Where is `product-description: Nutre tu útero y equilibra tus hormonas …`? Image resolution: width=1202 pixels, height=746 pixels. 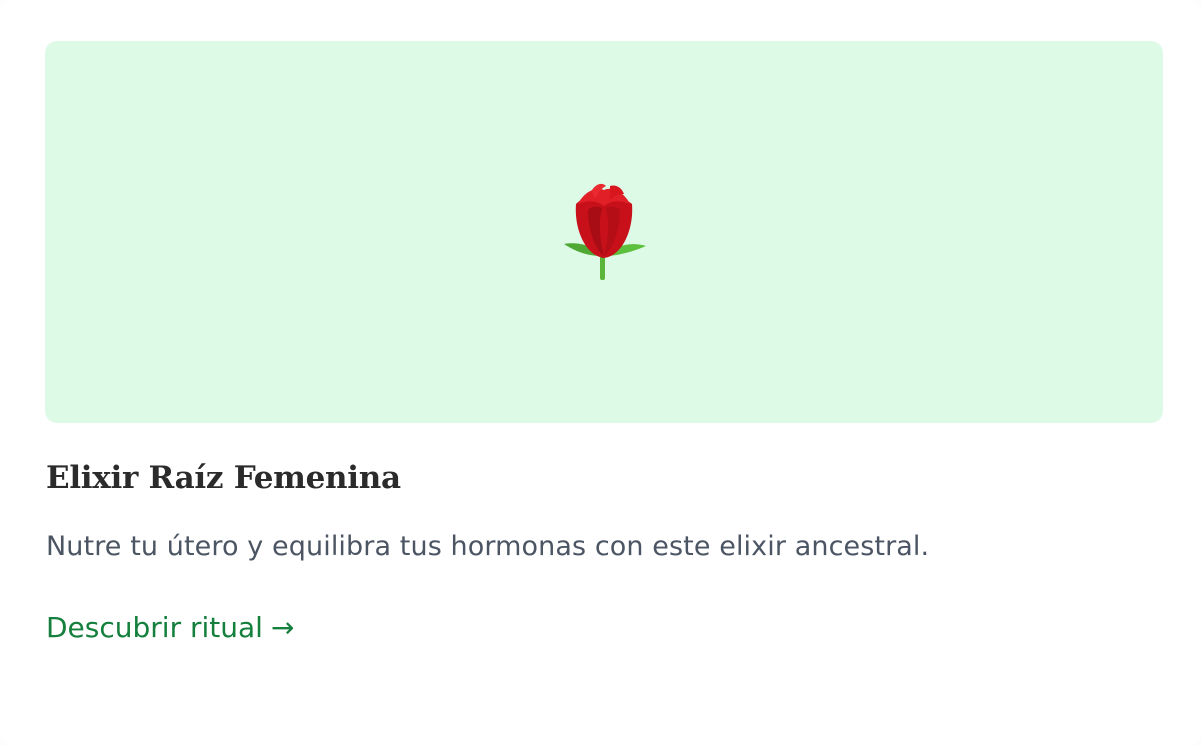
product-description: Nutre tu útero y equilibra tus hormonas … is located at coordinates (488, 546).